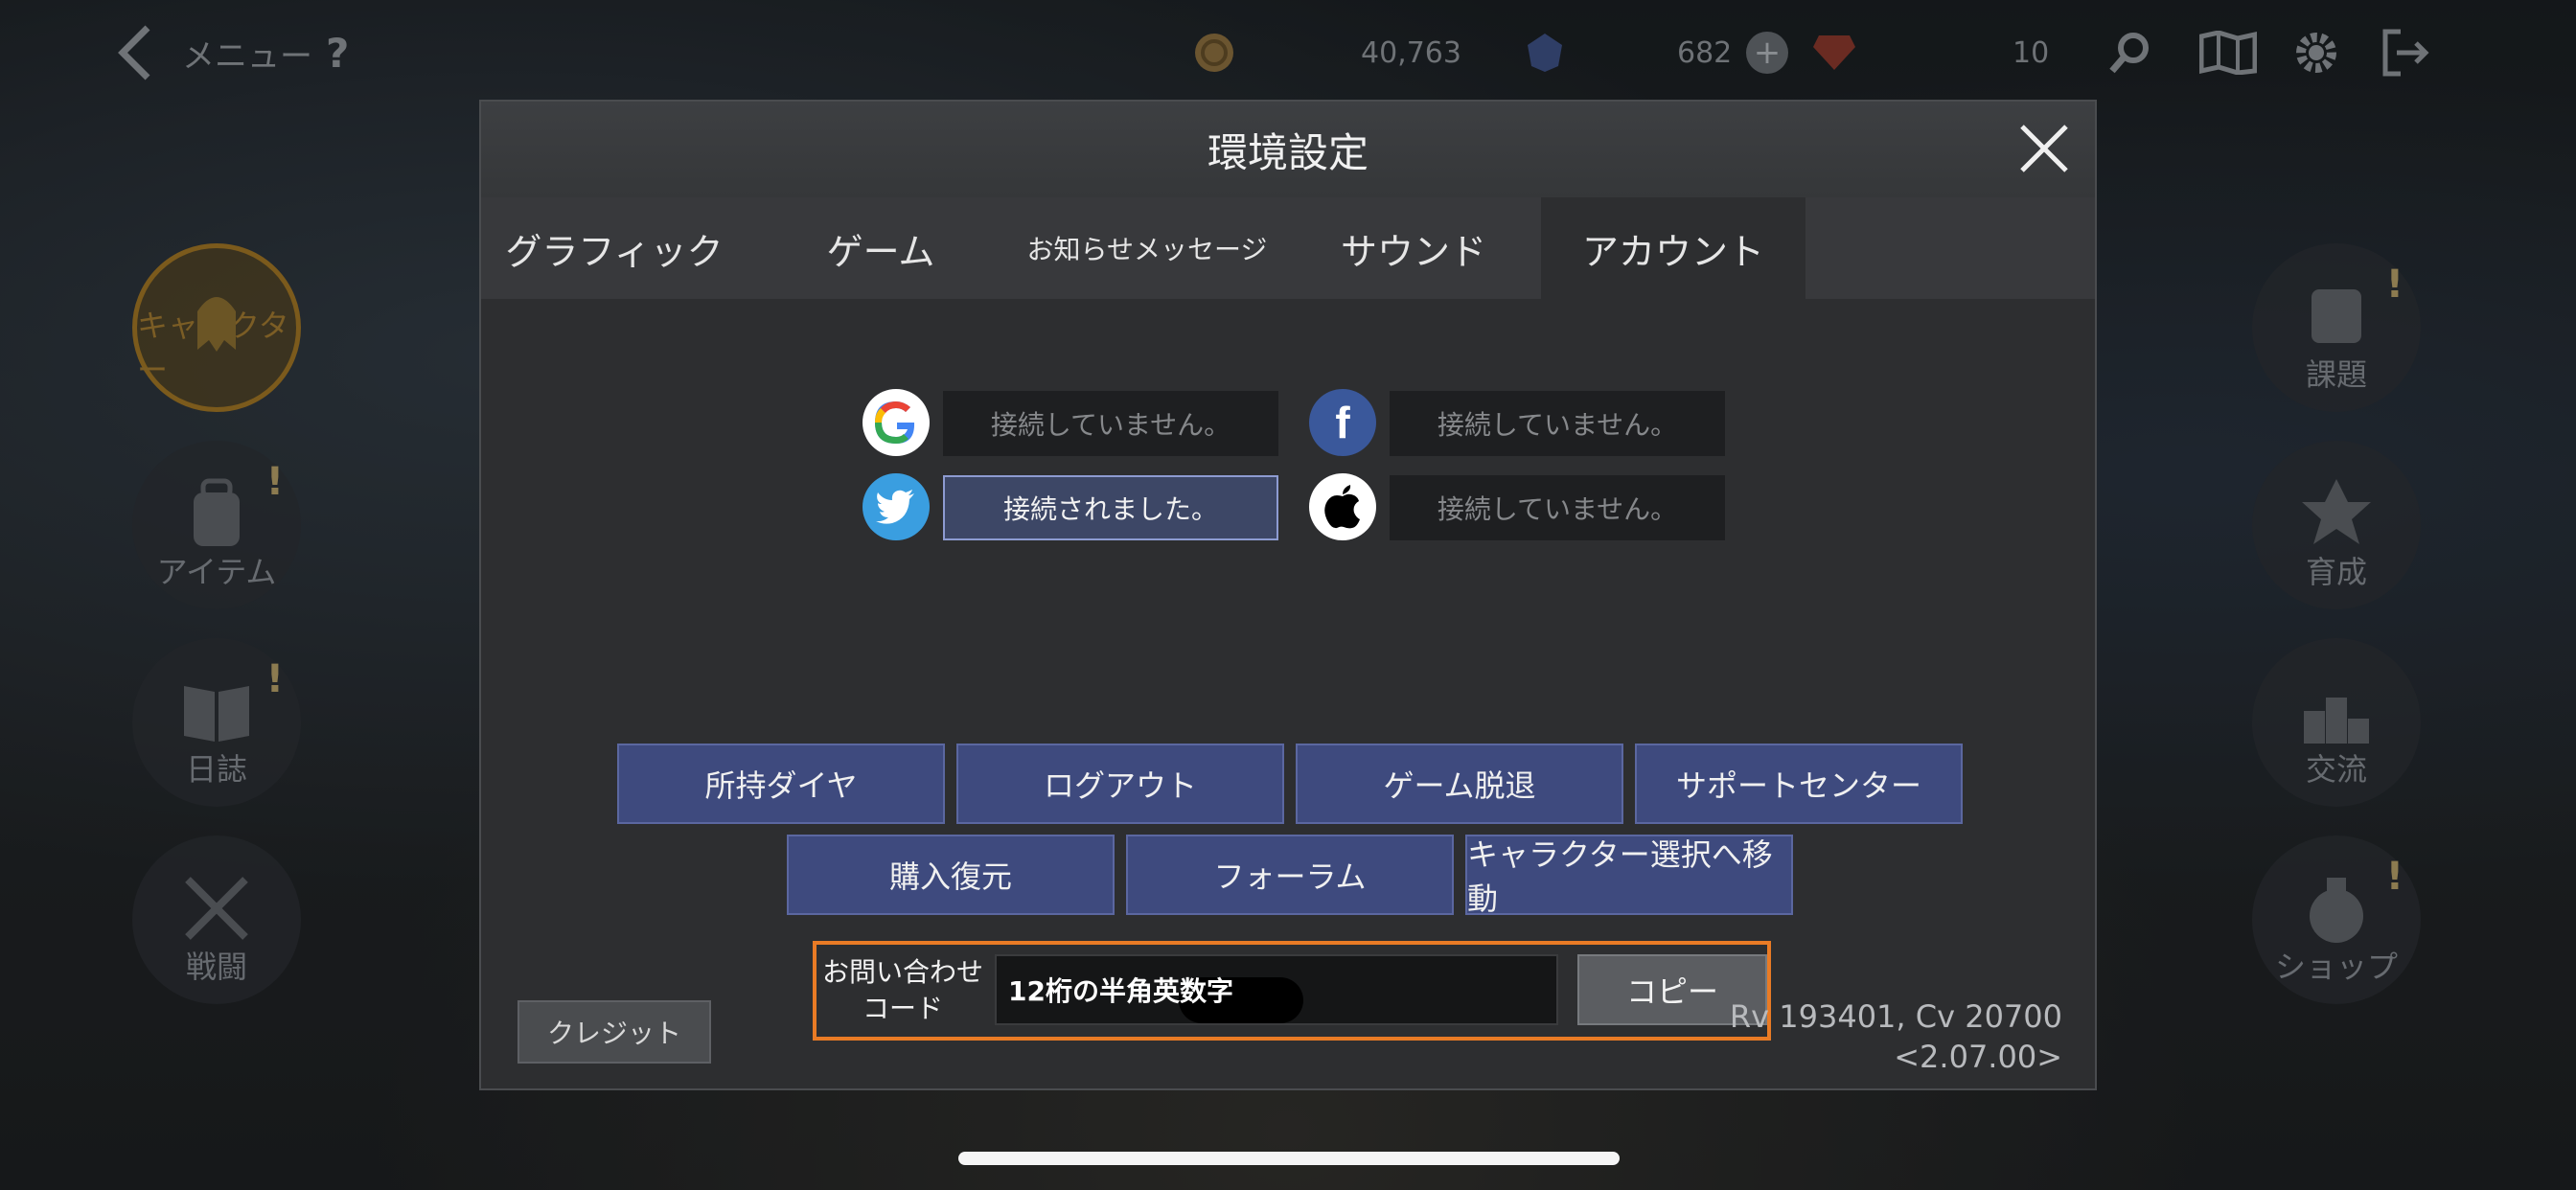  What do you see at coordinates (1895, 1016) in the screenshot?
I see `version-line: Rv 193401, Cv 20700` at bounding box center [1895, 1016].